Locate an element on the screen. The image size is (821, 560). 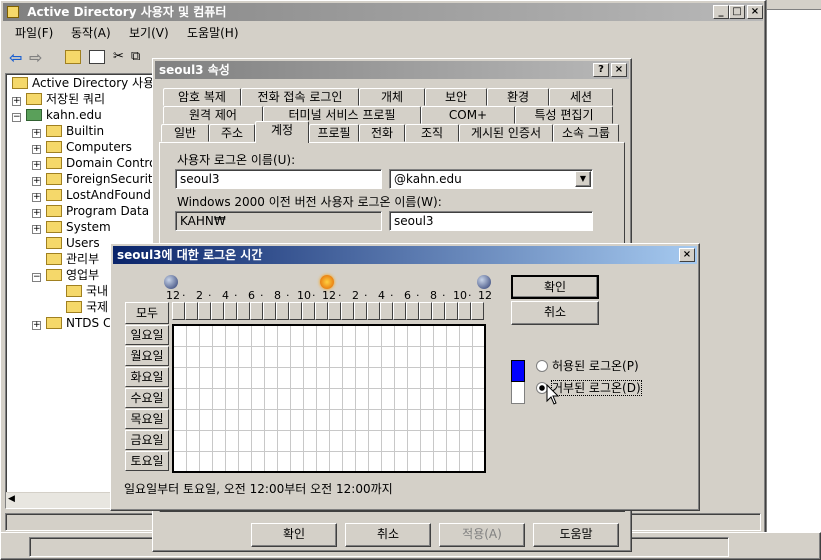
day-button-thursday: 목요일 is located at coordinates (147, 419).